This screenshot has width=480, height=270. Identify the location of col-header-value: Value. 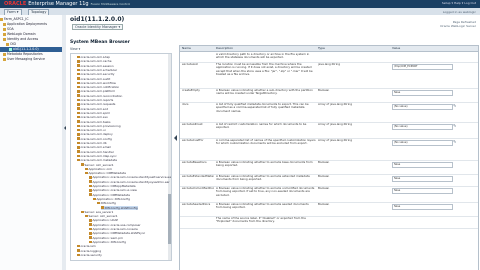
(396, 48).